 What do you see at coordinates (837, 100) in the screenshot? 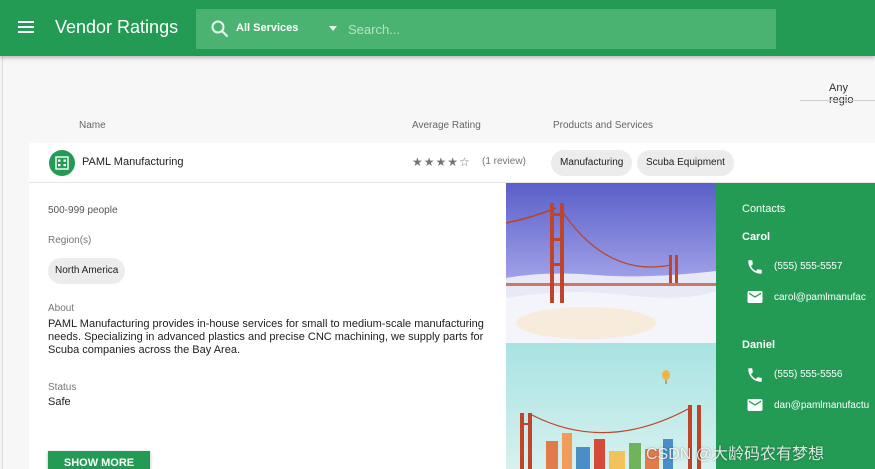
I see `region-filter-underline` at bounding box center [837, 100].